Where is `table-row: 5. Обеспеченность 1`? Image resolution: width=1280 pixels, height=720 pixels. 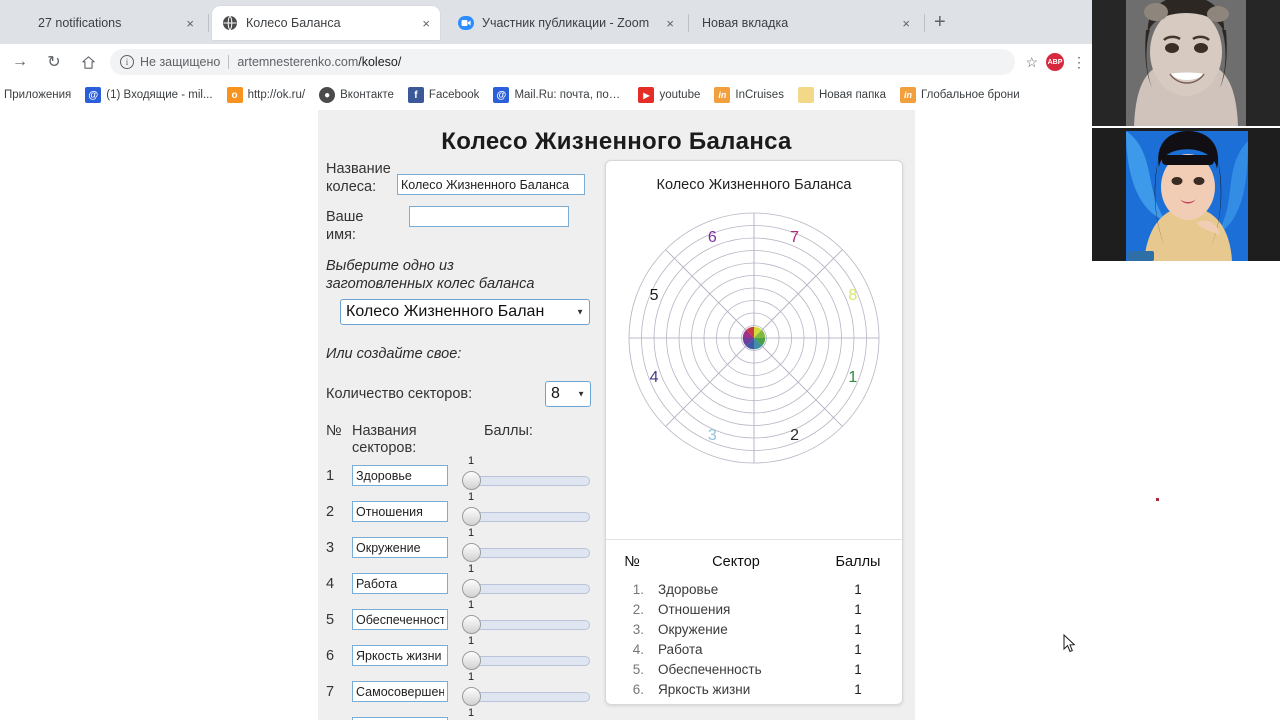
table-row: 5. Обеспеченность 1 is located at coordinates (754, 670).